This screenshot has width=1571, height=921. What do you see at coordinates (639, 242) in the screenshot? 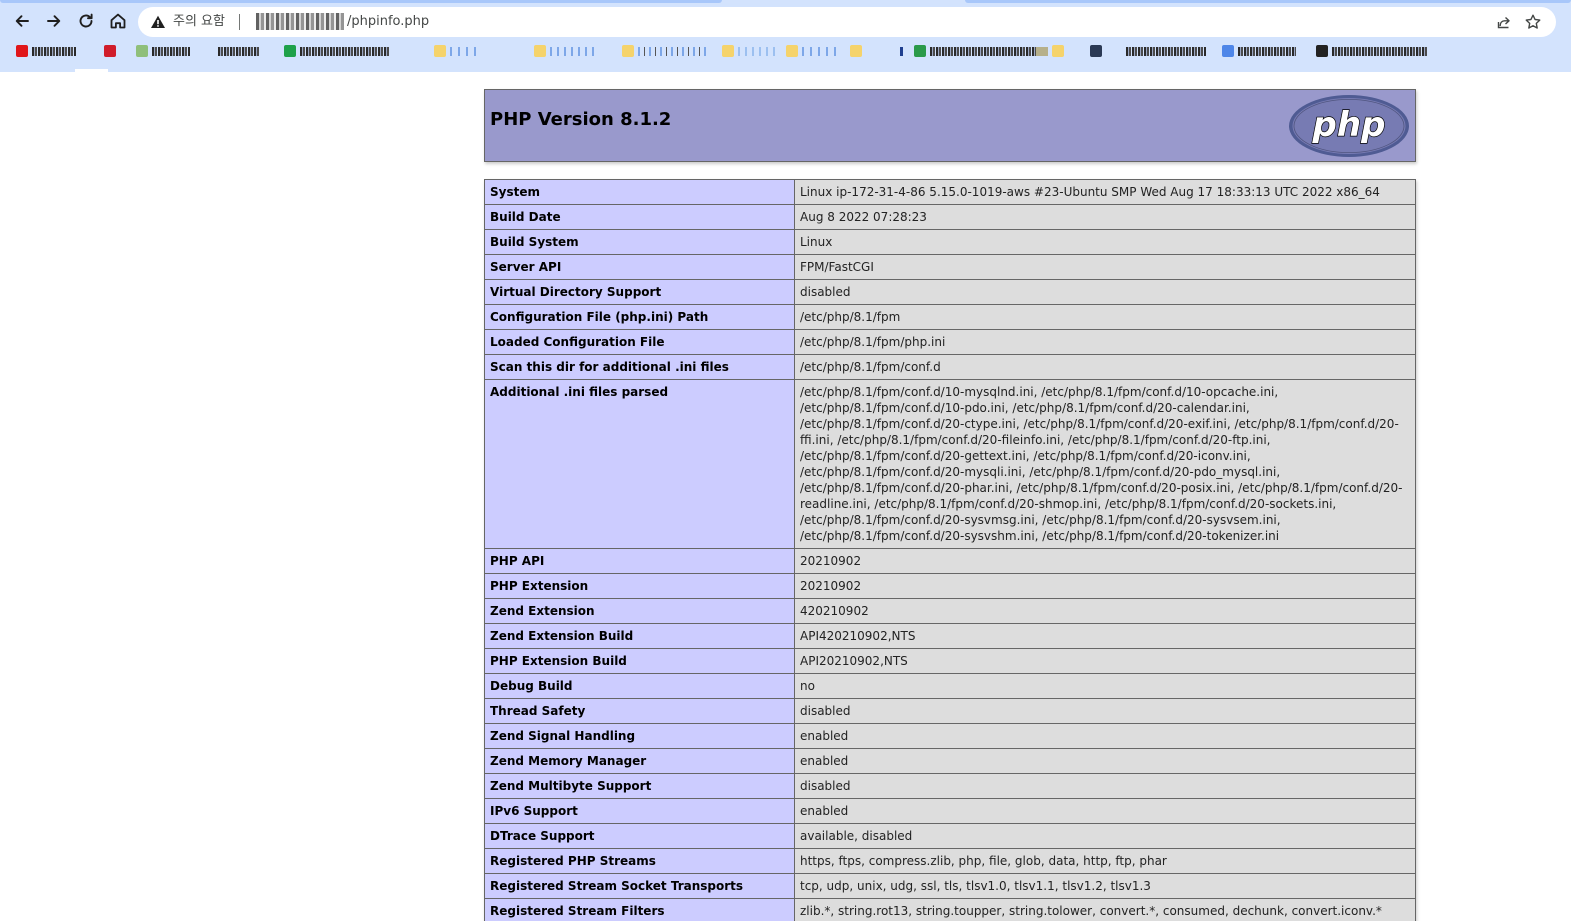
I see `row-label: Build System` at bounding box center [639, 242].